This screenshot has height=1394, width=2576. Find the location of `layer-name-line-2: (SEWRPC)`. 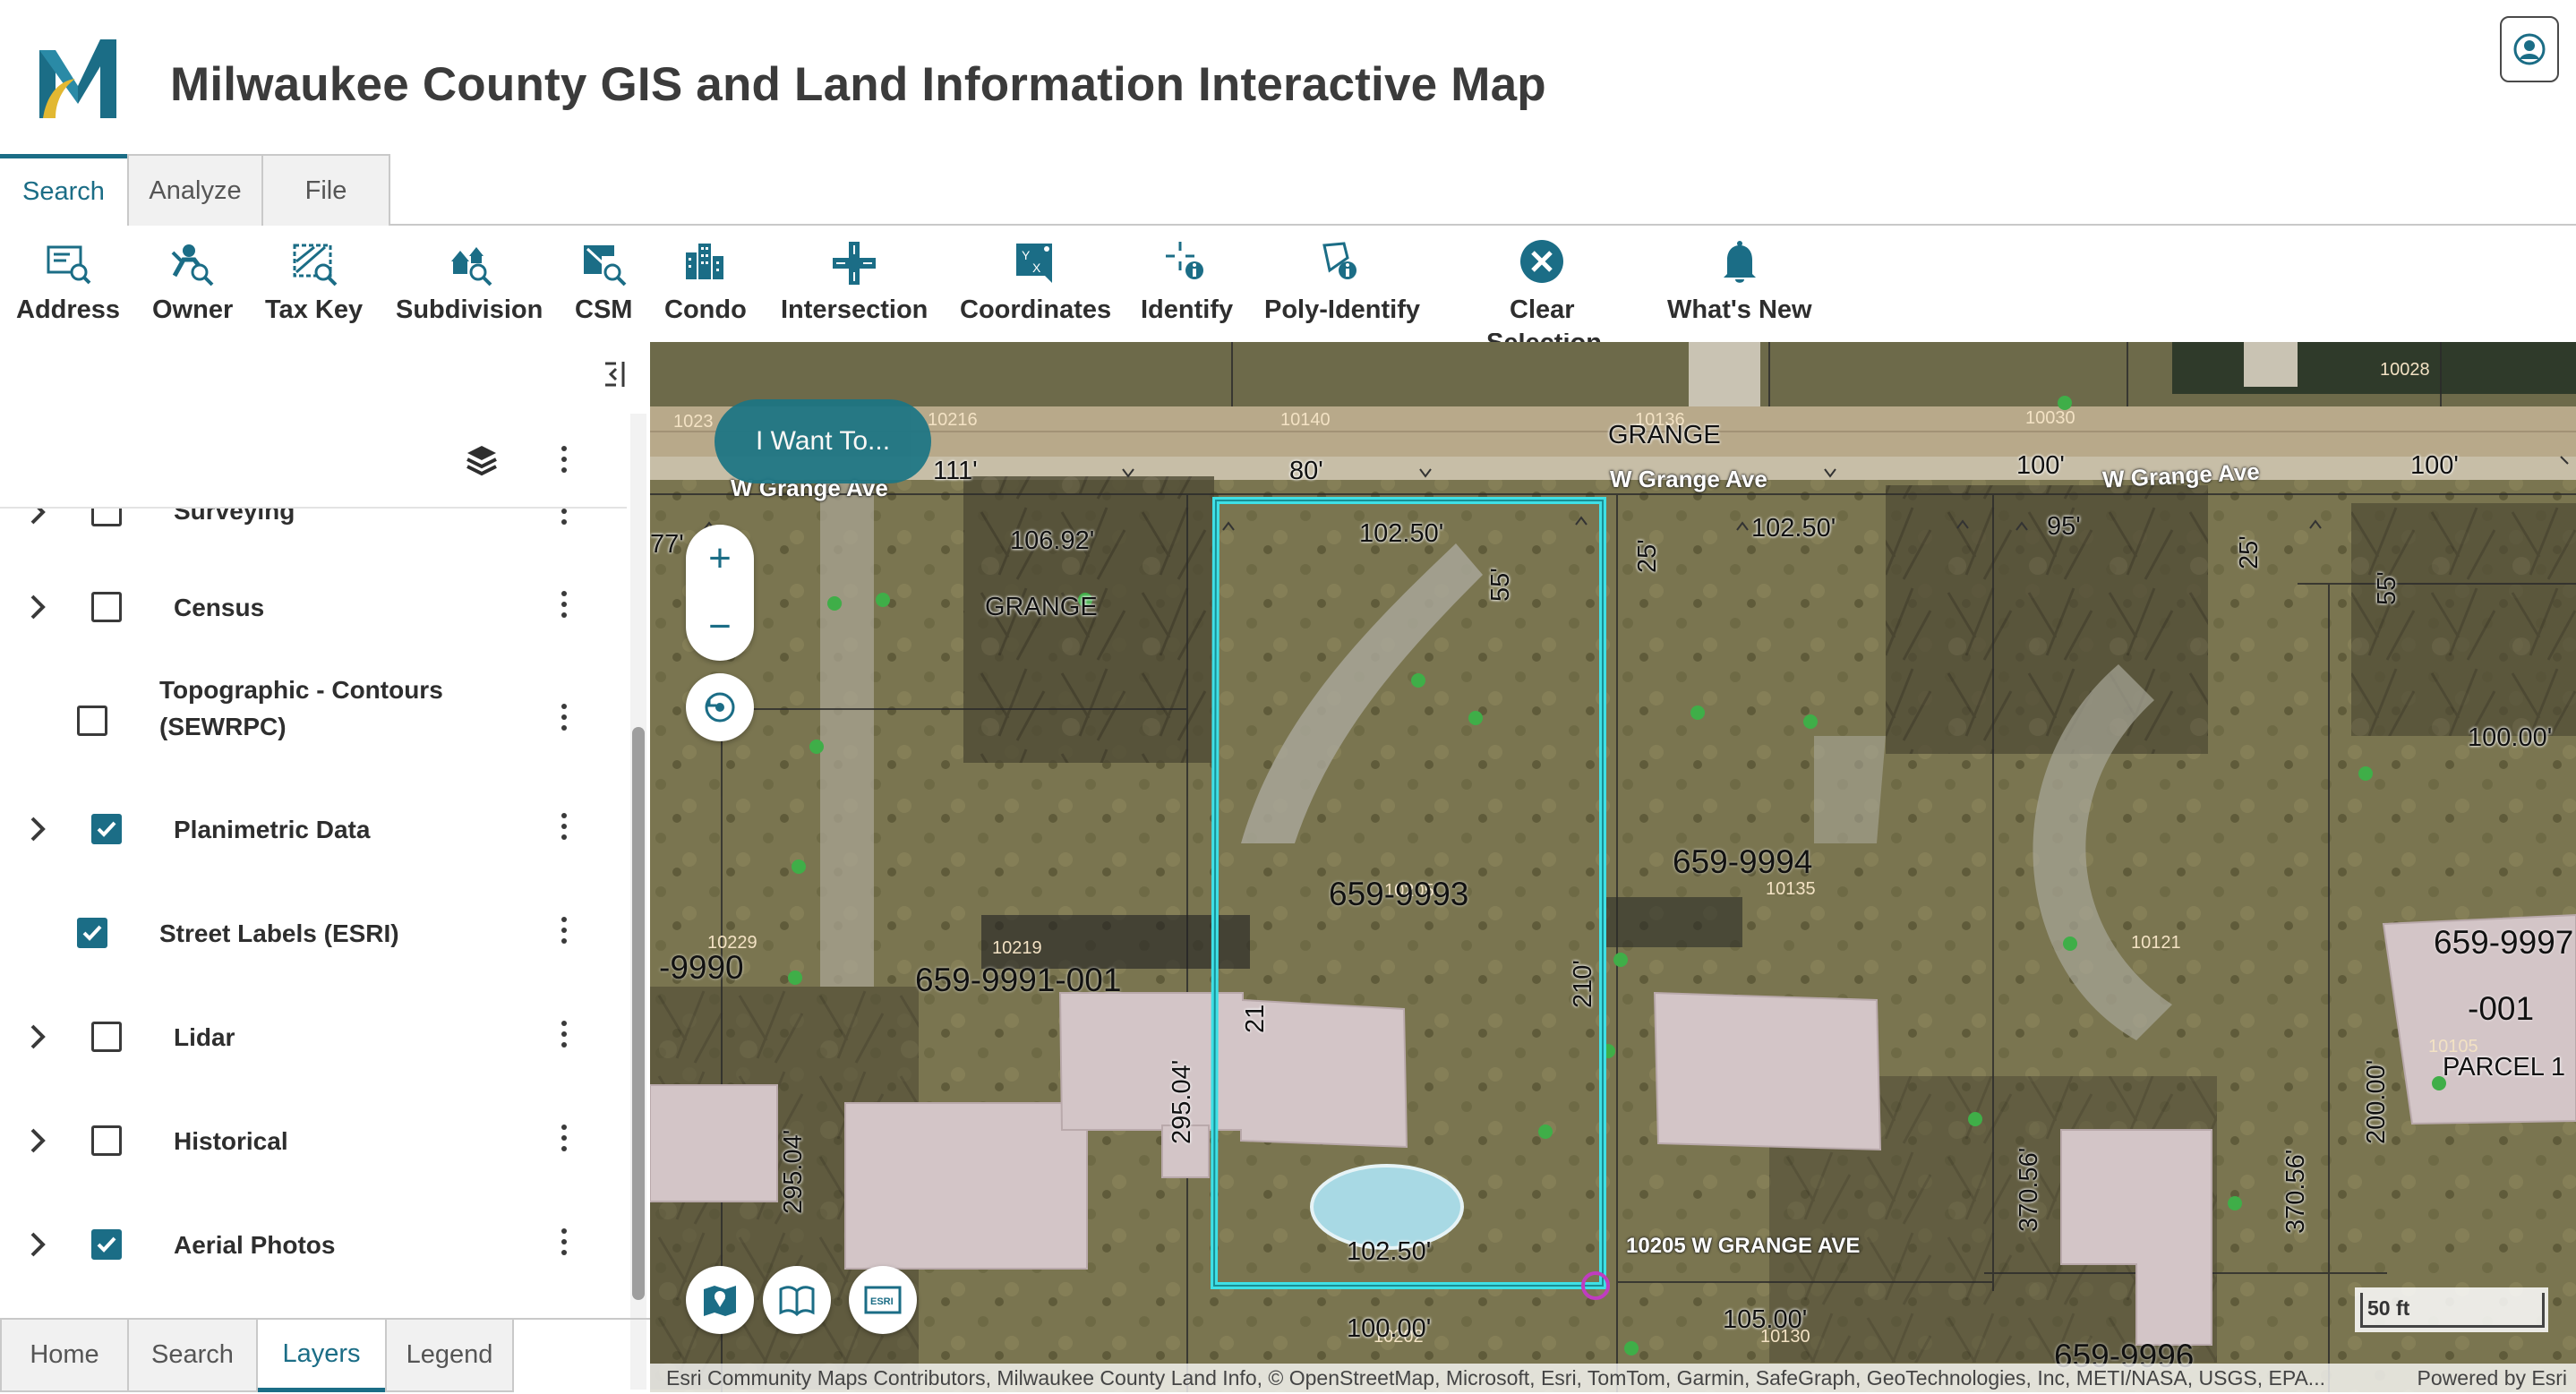

layer-name-line-2: (SEWRPC) is located at coordinates (223, 726).